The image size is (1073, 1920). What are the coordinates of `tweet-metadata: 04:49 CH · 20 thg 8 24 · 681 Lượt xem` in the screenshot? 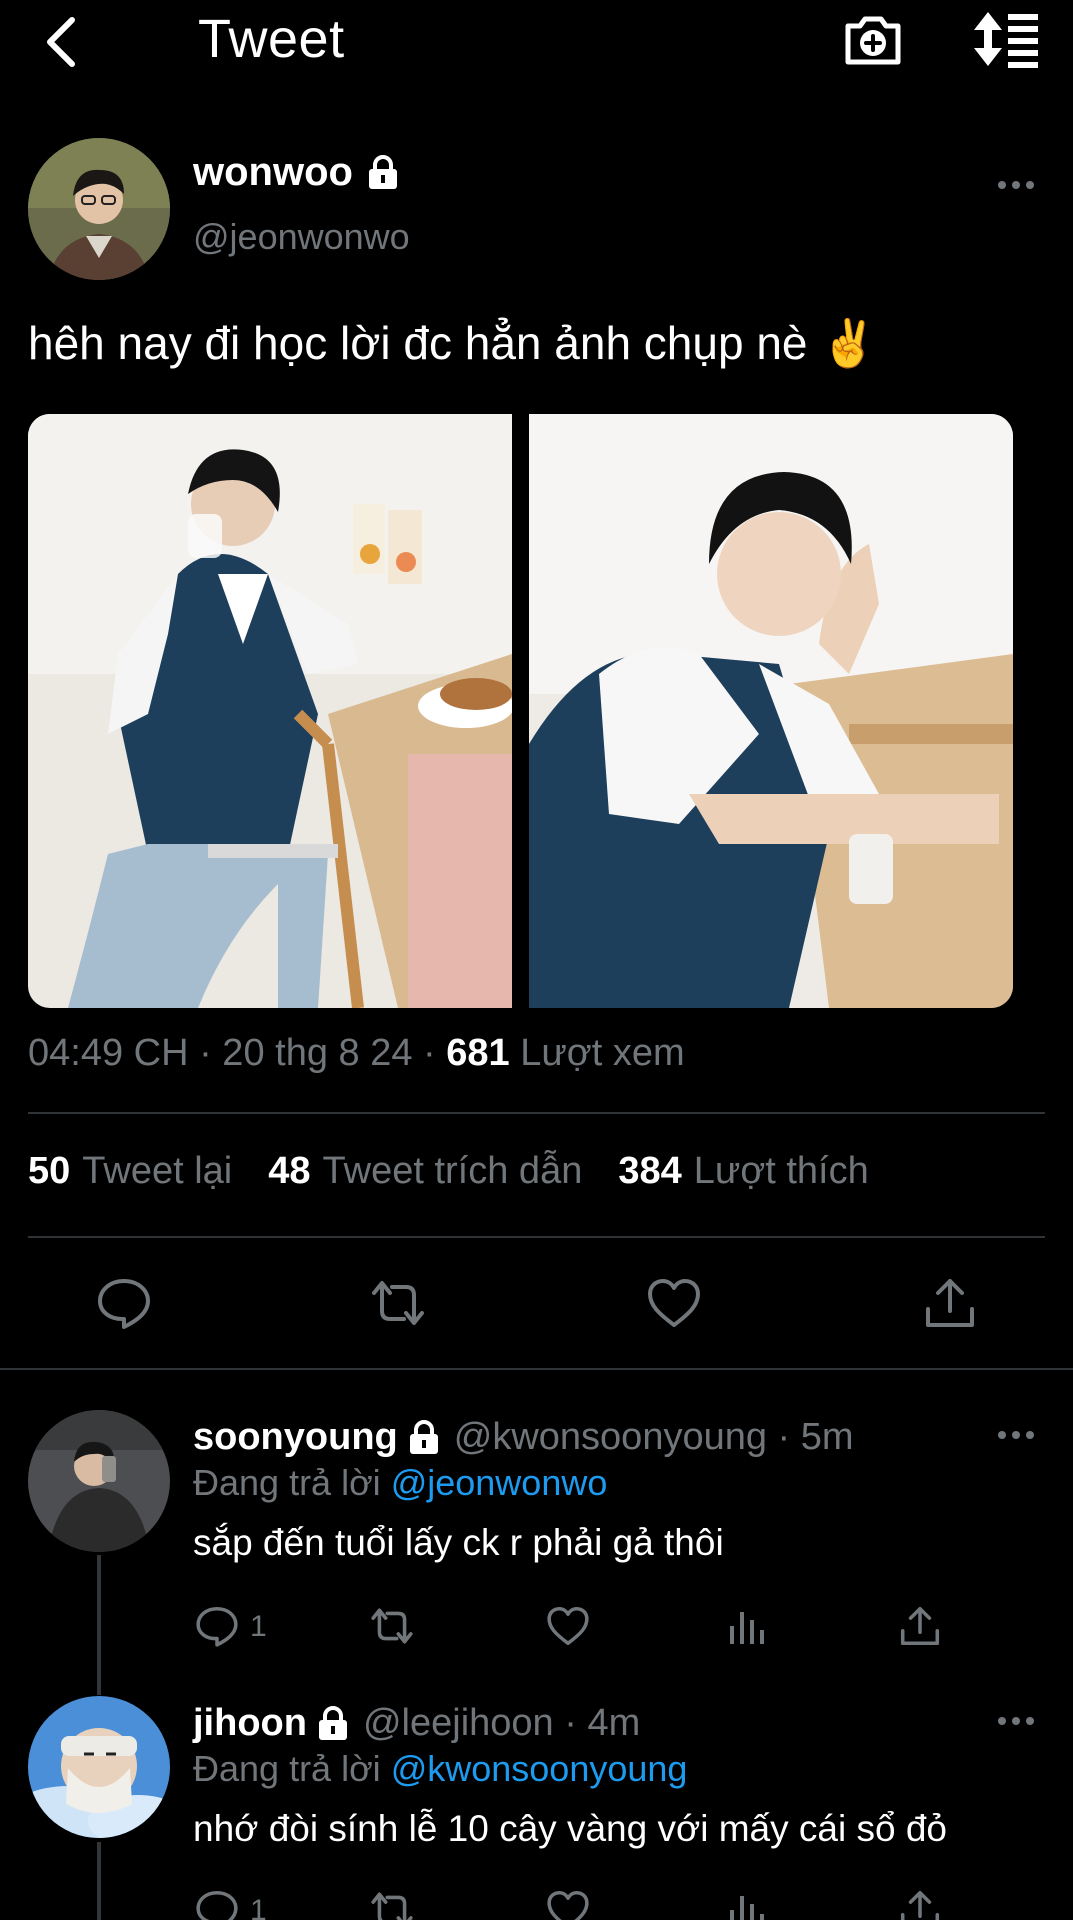 It's located at (356, 1053).